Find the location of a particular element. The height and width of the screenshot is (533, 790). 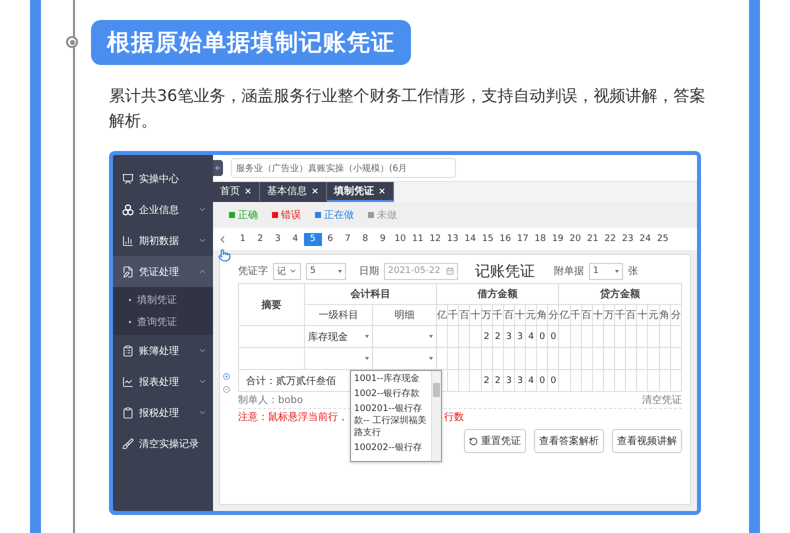

column-header: 明细 is located at coordinates (404, 315).